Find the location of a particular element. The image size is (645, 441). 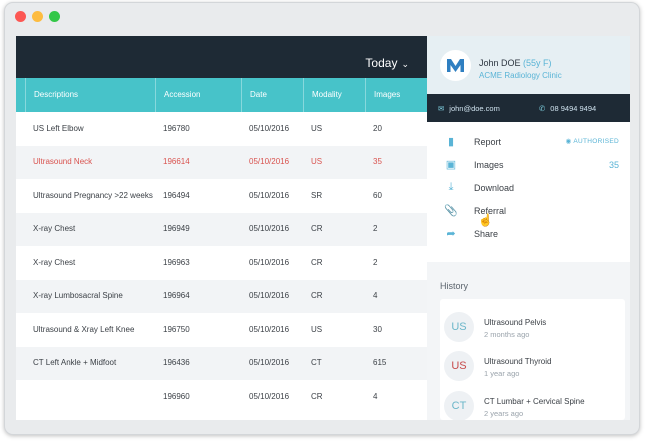

history-heading: History is located at coordinates (454, 286).